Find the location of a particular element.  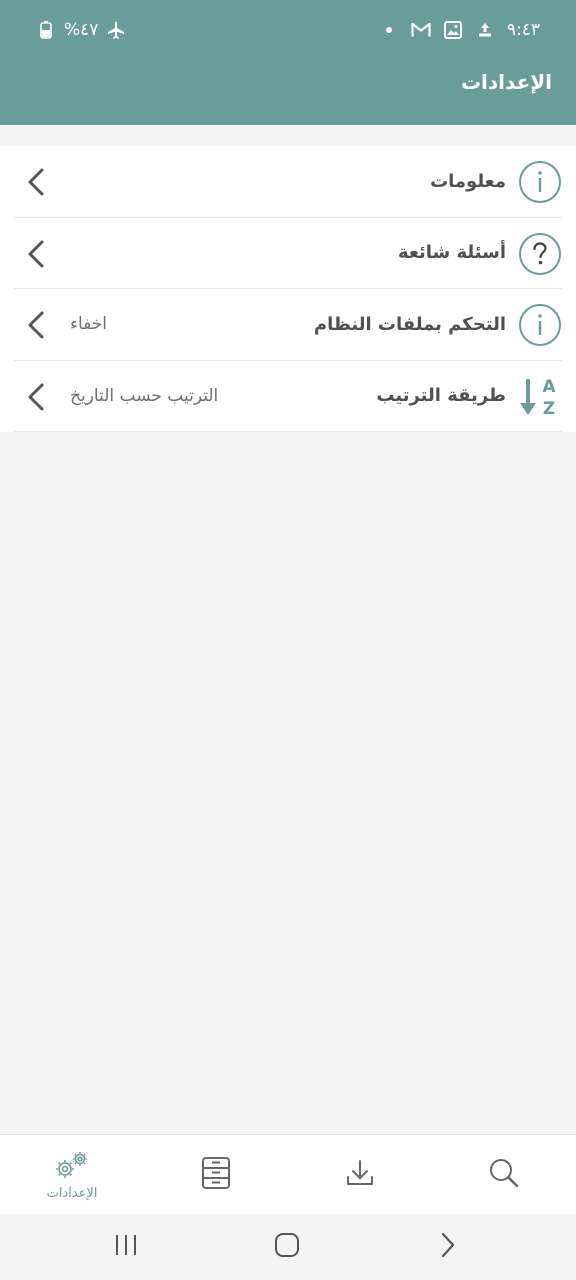

download-icon is located at coordinates (360, 1175).